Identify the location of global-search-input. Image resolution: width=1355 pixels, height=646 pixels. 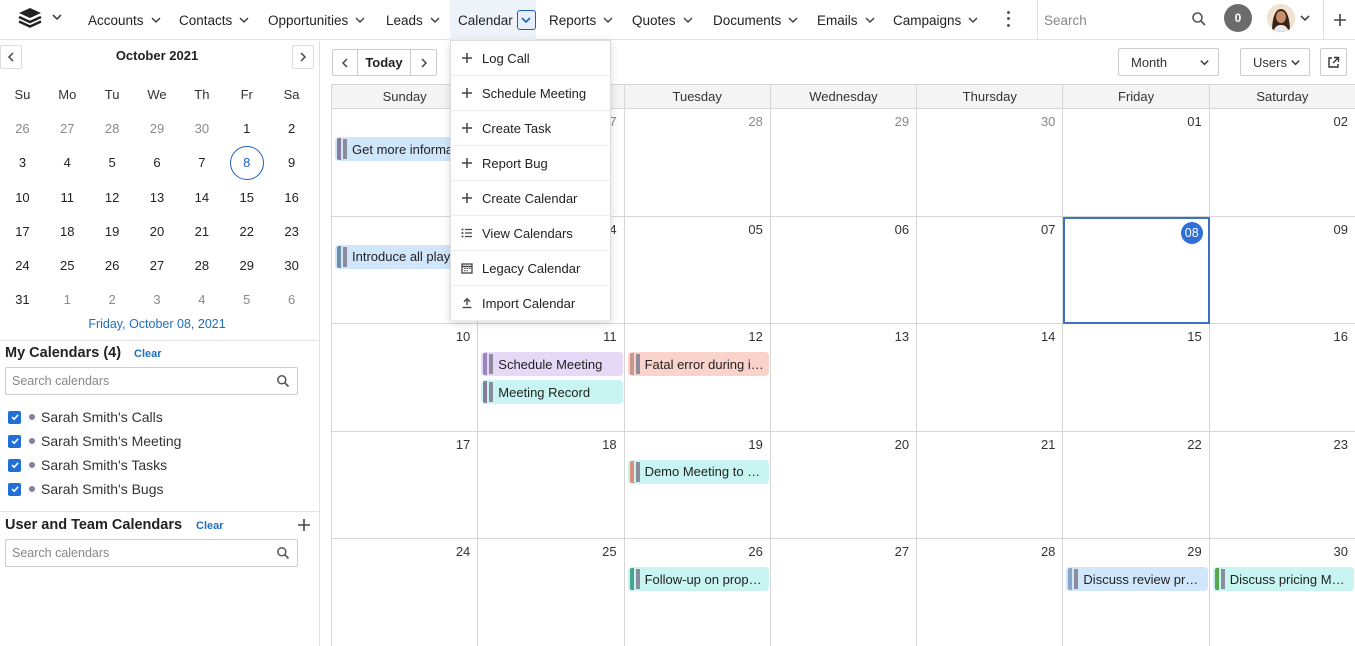
(1114, 20).